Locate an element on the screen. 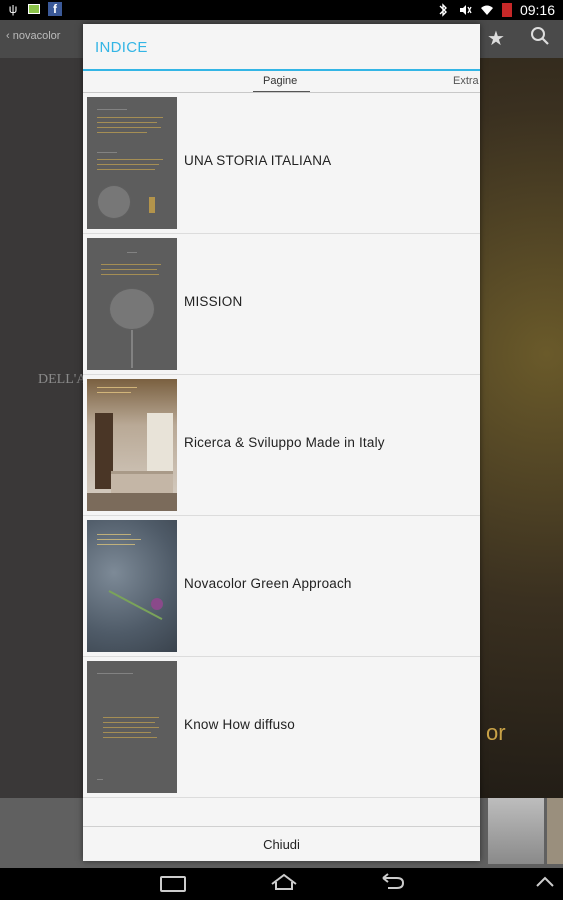 This screenshot has height=900, width=563. status-bar: ψ f 09:16 is located at coordinates (281, 10).